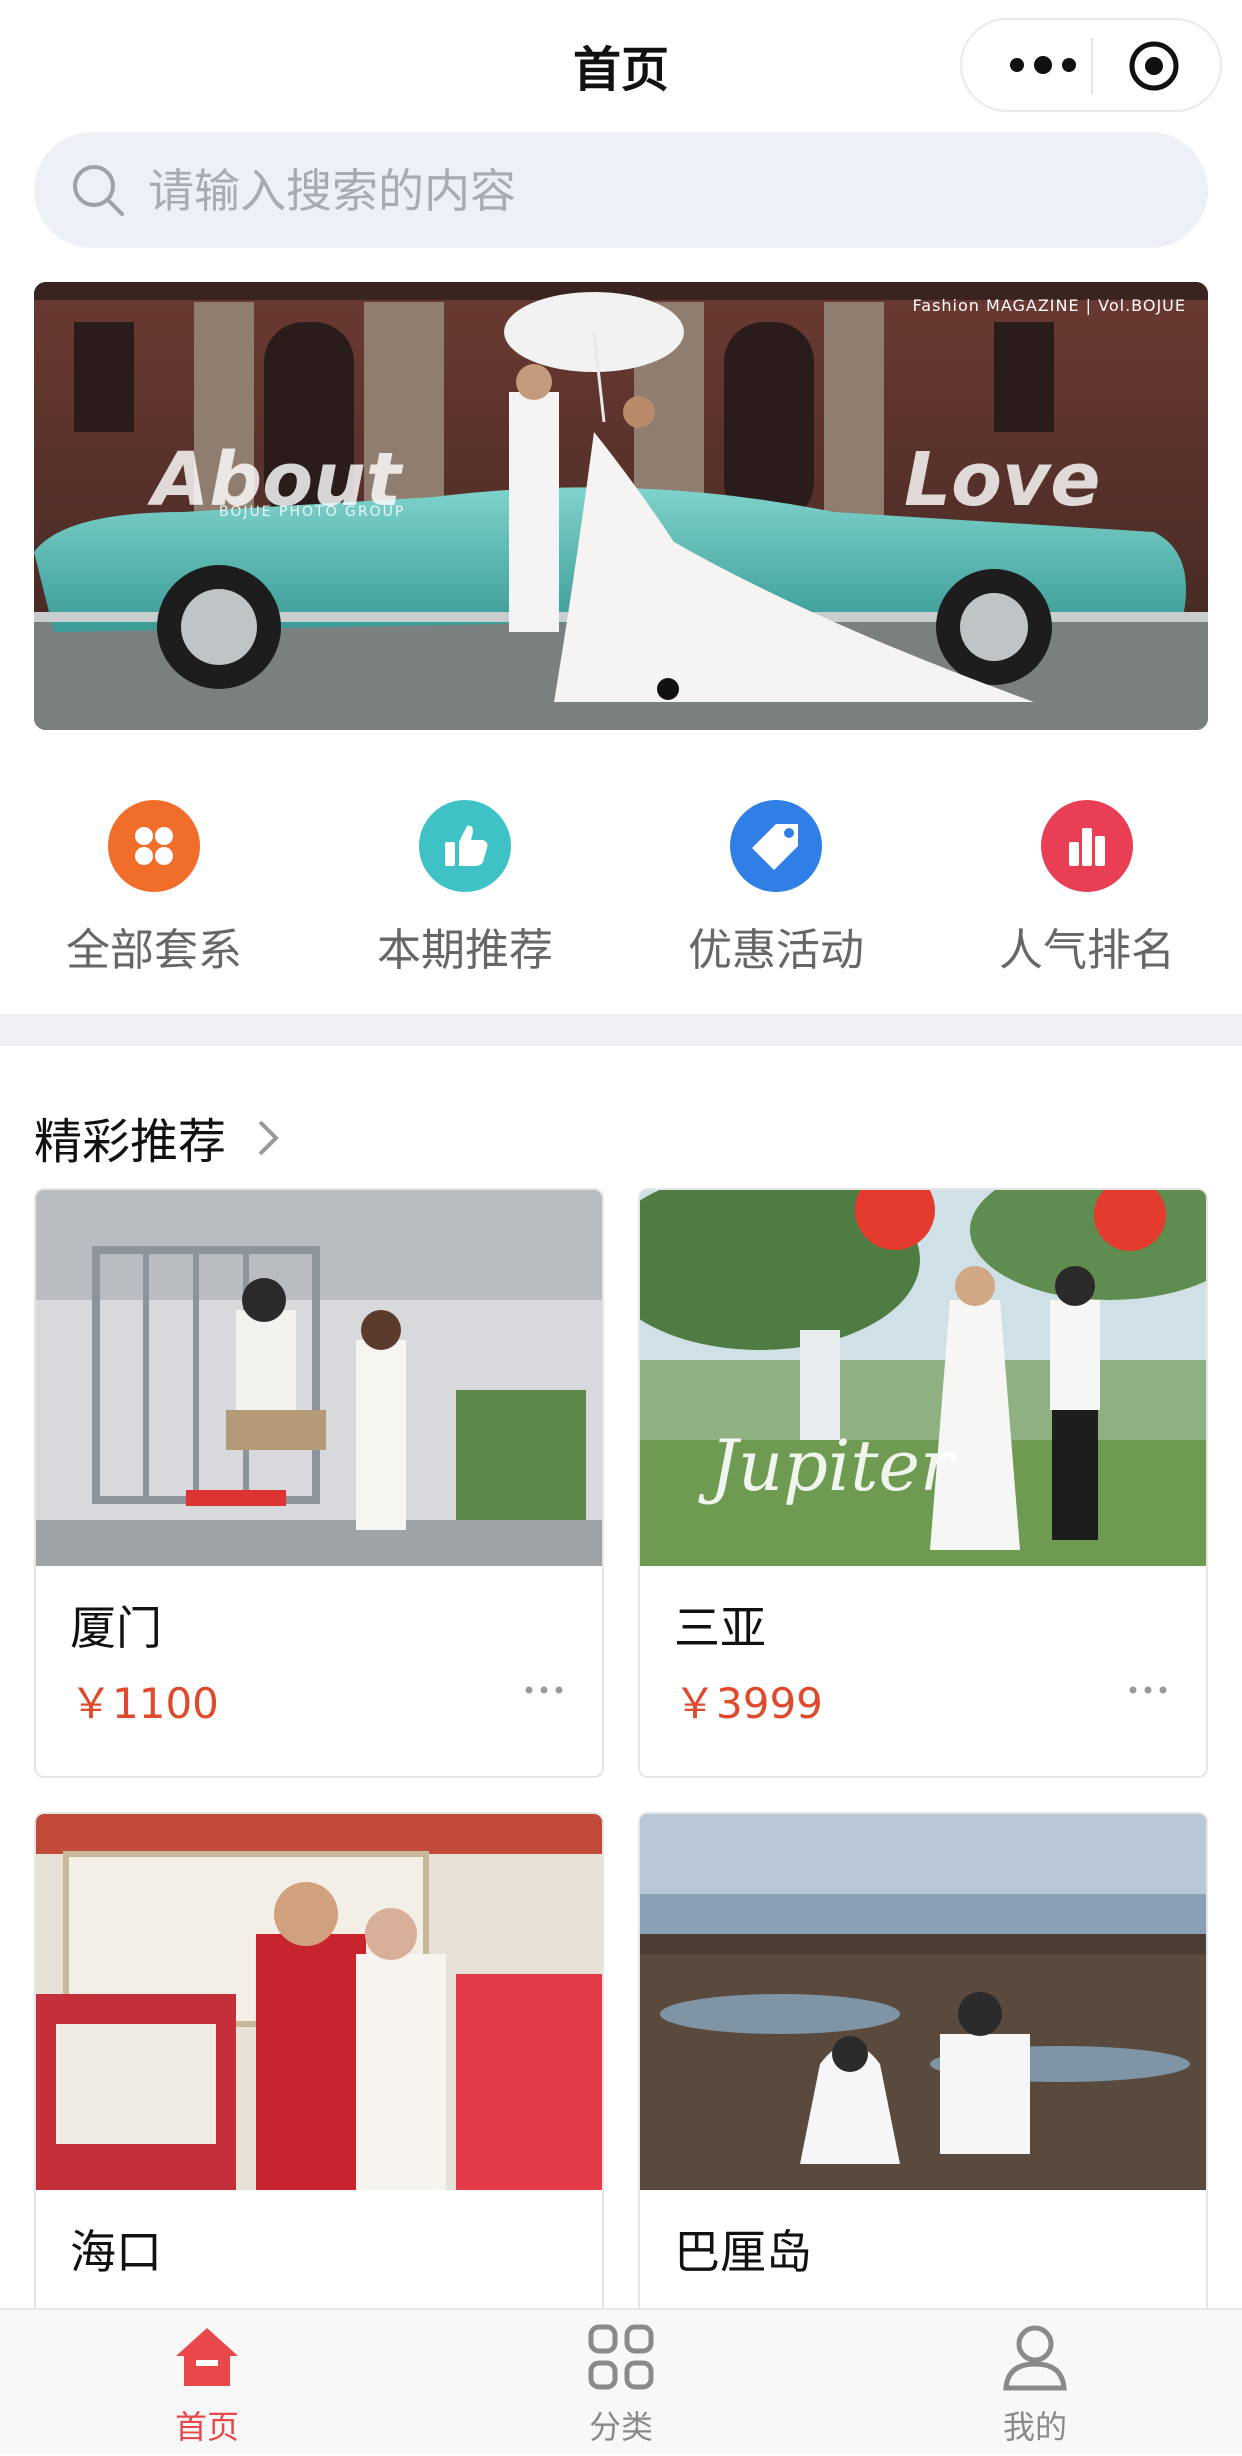 The height and width of the screenshot is (2456, 1242). Describe the element at coordinates (116, 2252) in the screenshot. I see `card-title: 海口` at that location.